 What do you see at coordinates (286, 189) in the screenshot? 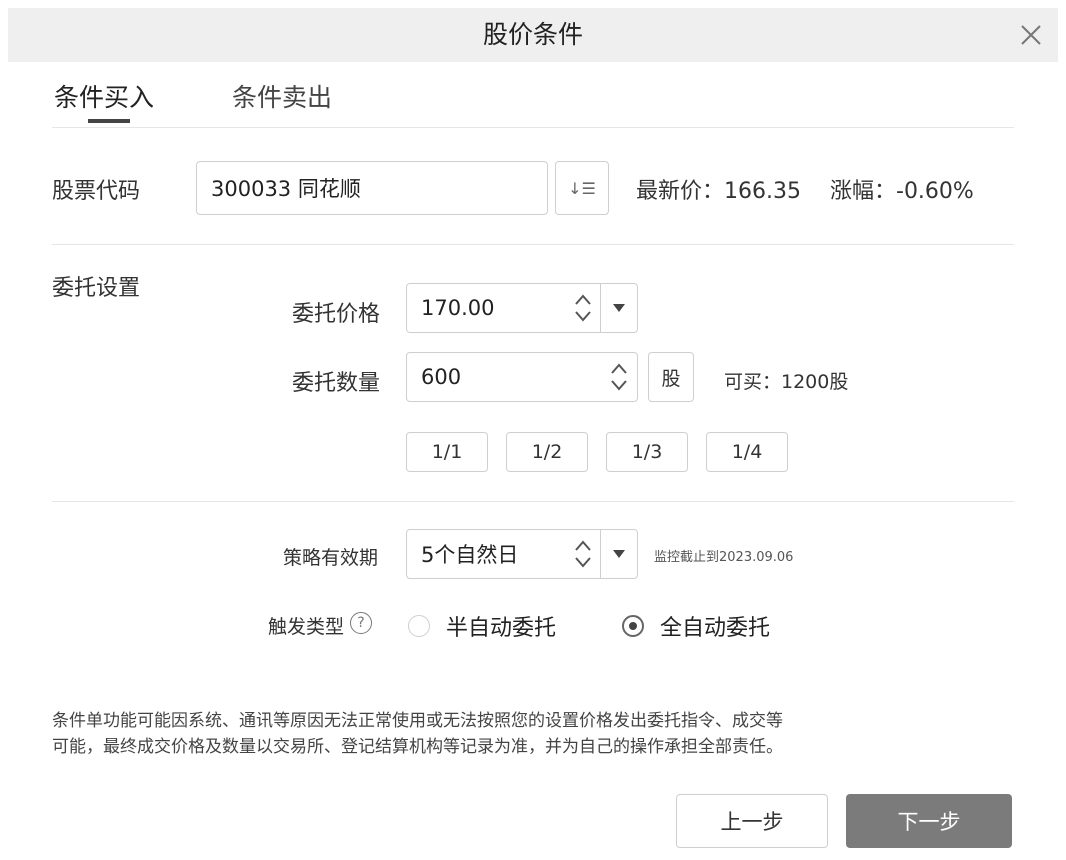
I see `stock-code-value: 300033 同花顺` at bounding box center [286, 189].